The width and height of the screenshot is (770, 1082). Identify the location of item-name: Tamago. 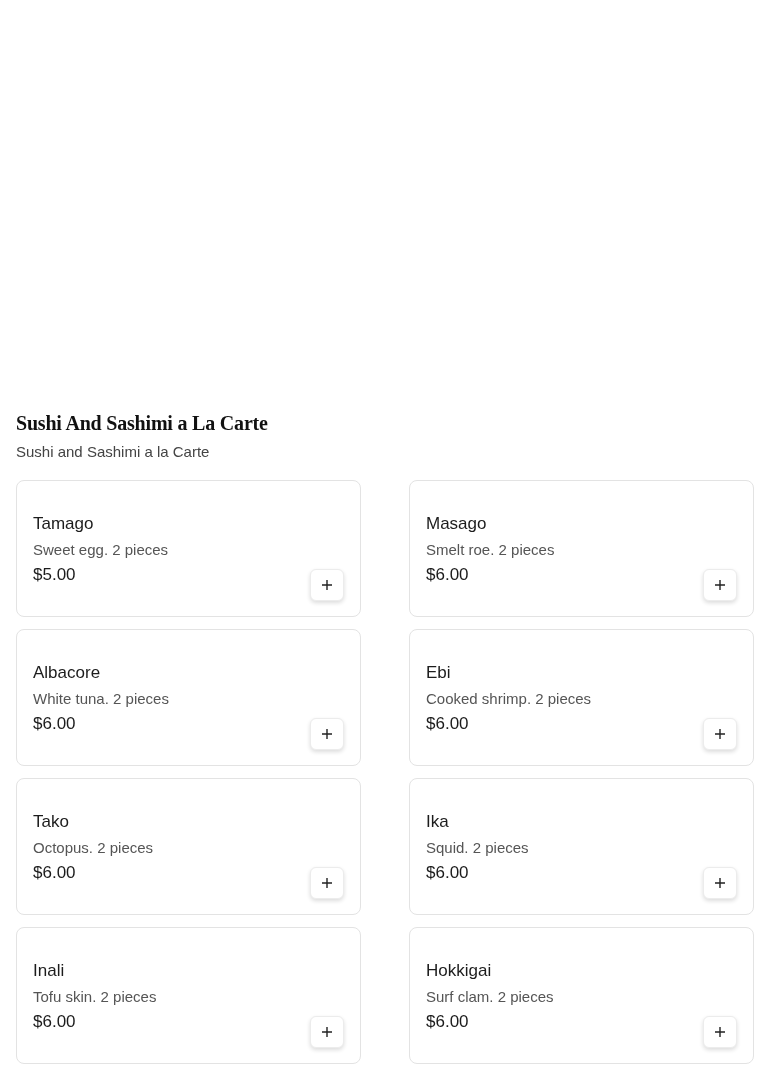
(64, 524).